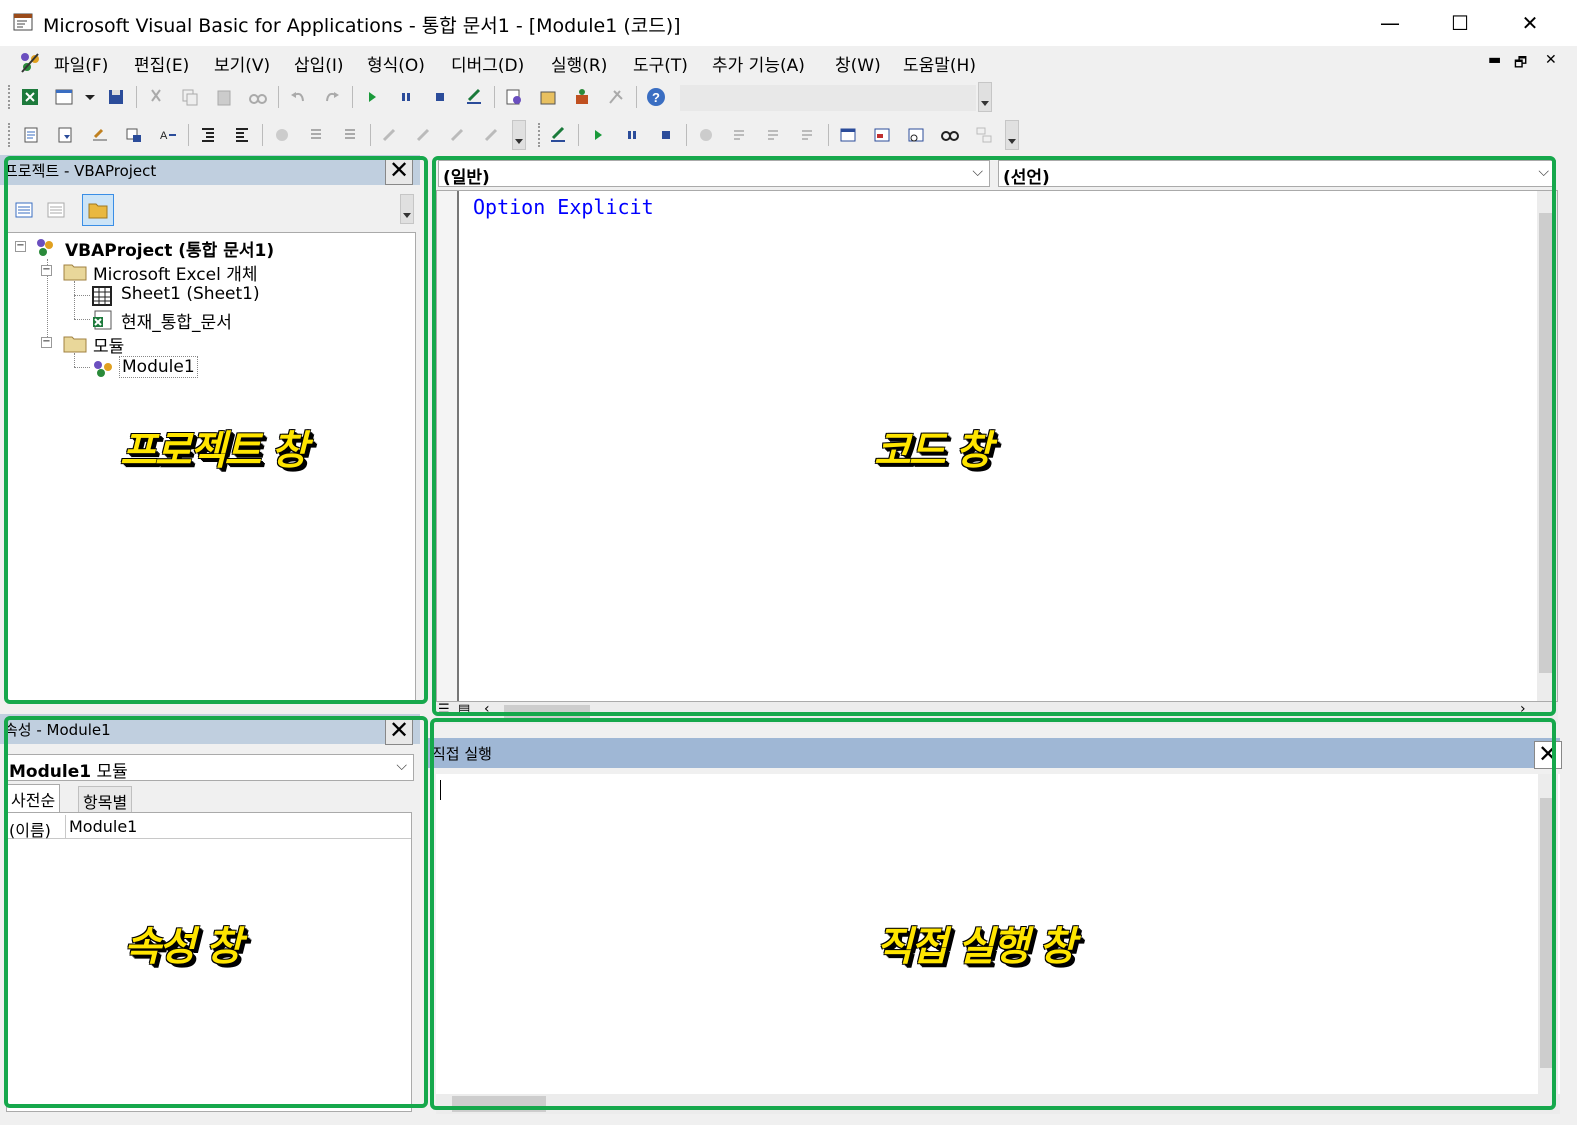 The width and height of the screenshot is (1577, 1125). Describe the element at coordinates (214, 451) in the screenshot. I see `annotation-label-project: 프로젝트 창` at that location.